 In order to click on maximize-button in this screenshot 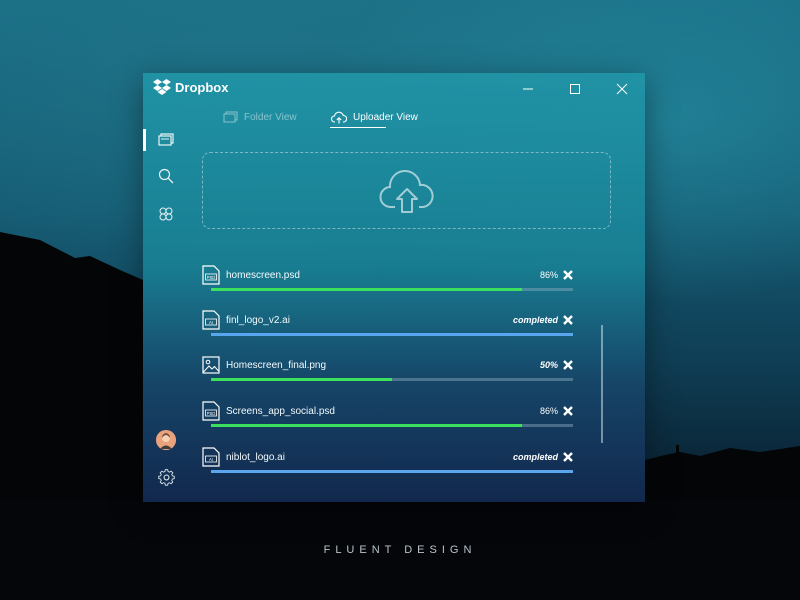, I will do `click(575, 89)`.